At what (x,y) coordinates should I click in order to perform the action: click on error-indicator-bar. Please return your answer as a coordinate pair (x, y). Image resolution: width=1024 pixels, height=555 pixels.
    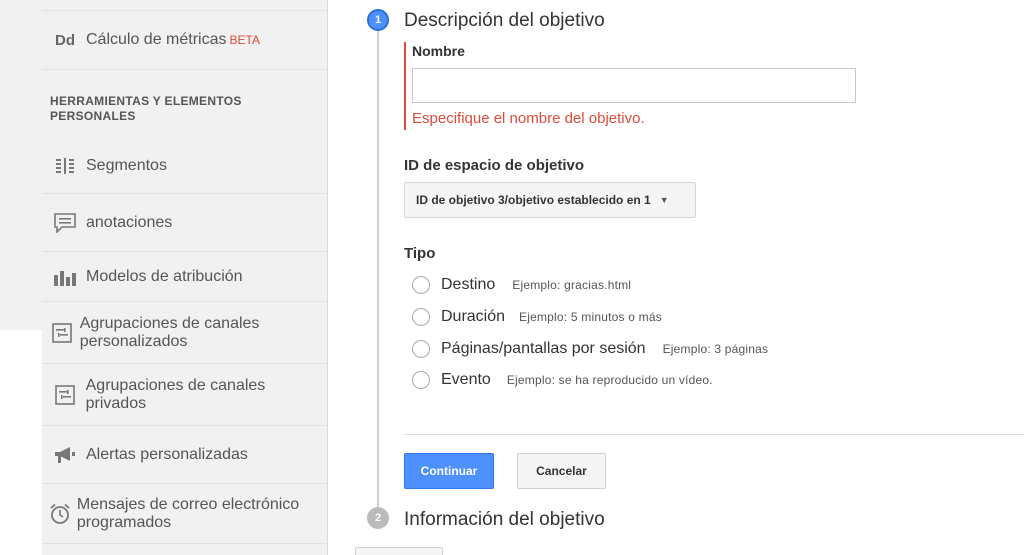
    Looking at the image, I should click on (405, 86).